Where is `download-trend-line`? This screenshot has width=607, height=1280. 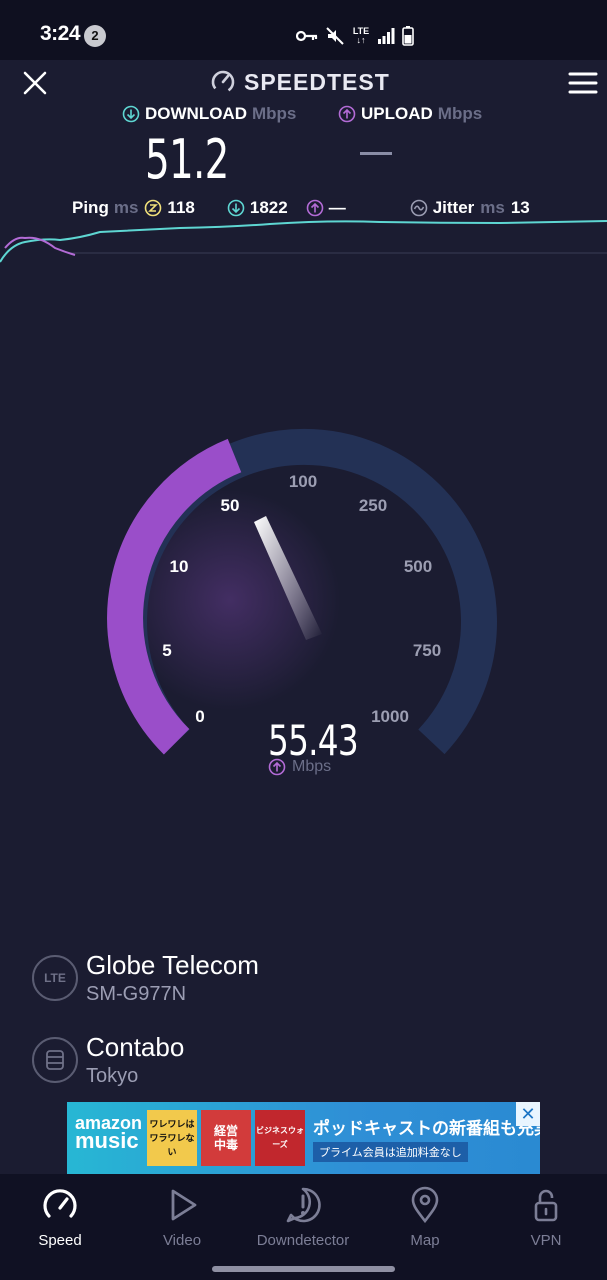
download-trend-line is located at coordinates (303, 241).